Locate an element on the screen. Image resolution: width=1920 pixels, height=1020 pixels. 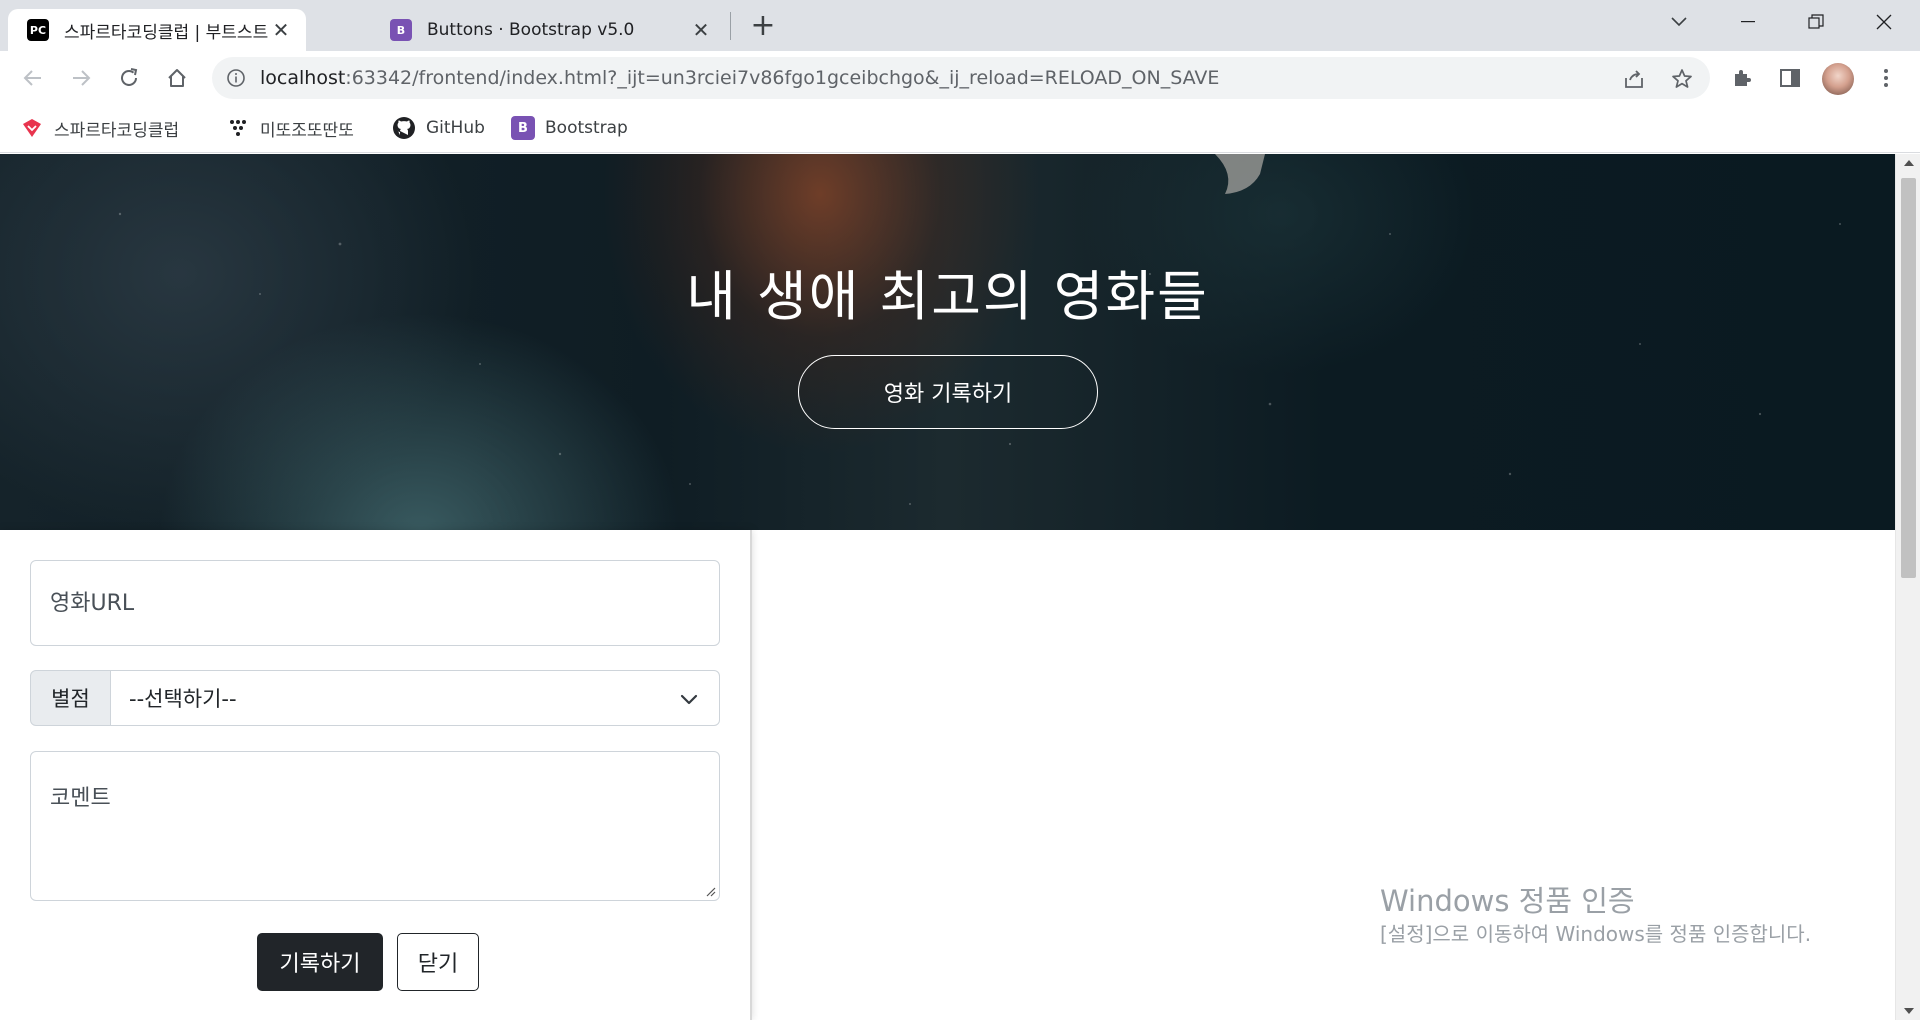
close-window-button is located at coordinates (1884, 22).